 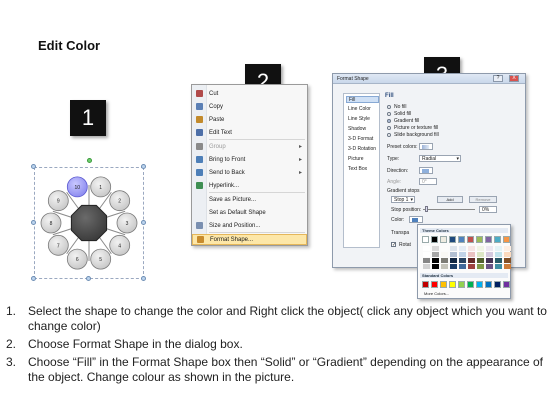 What do you see at coordinates (88, 219) in the screenshot?
I see `circle-diagram: 1 2 3 4 5 6 7 8 9 10` at bounding box center [88, 219].